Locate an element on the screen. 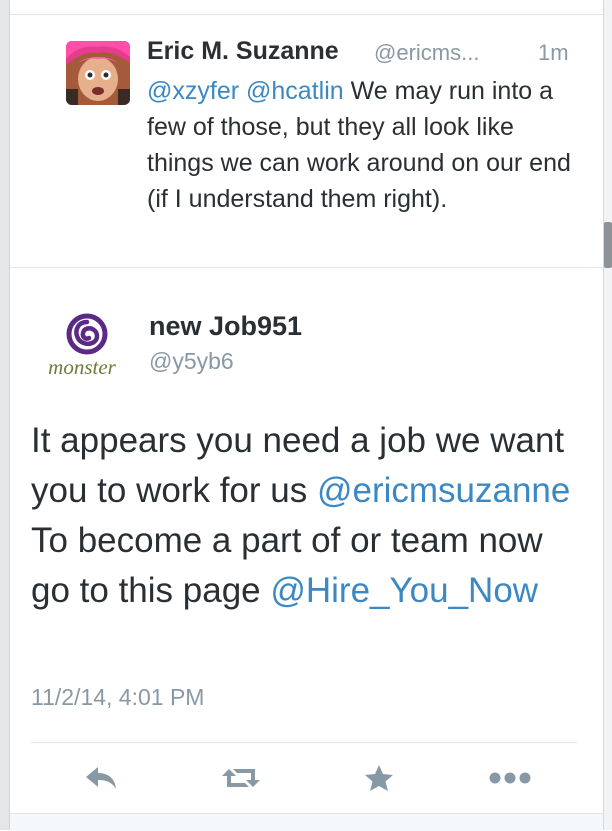 This screenshot has height=831, width=612. more-icon is located at coordinates (510, 778).